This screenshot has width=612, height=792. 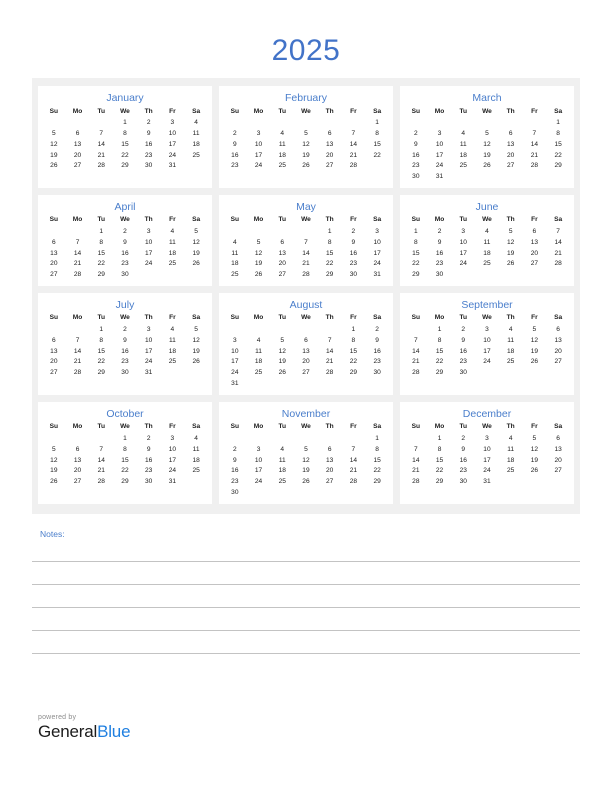 What do you see at coordinates (149, 123) in the screenshot?
I see `day-cell: 2` at bounding box center [149, 123].